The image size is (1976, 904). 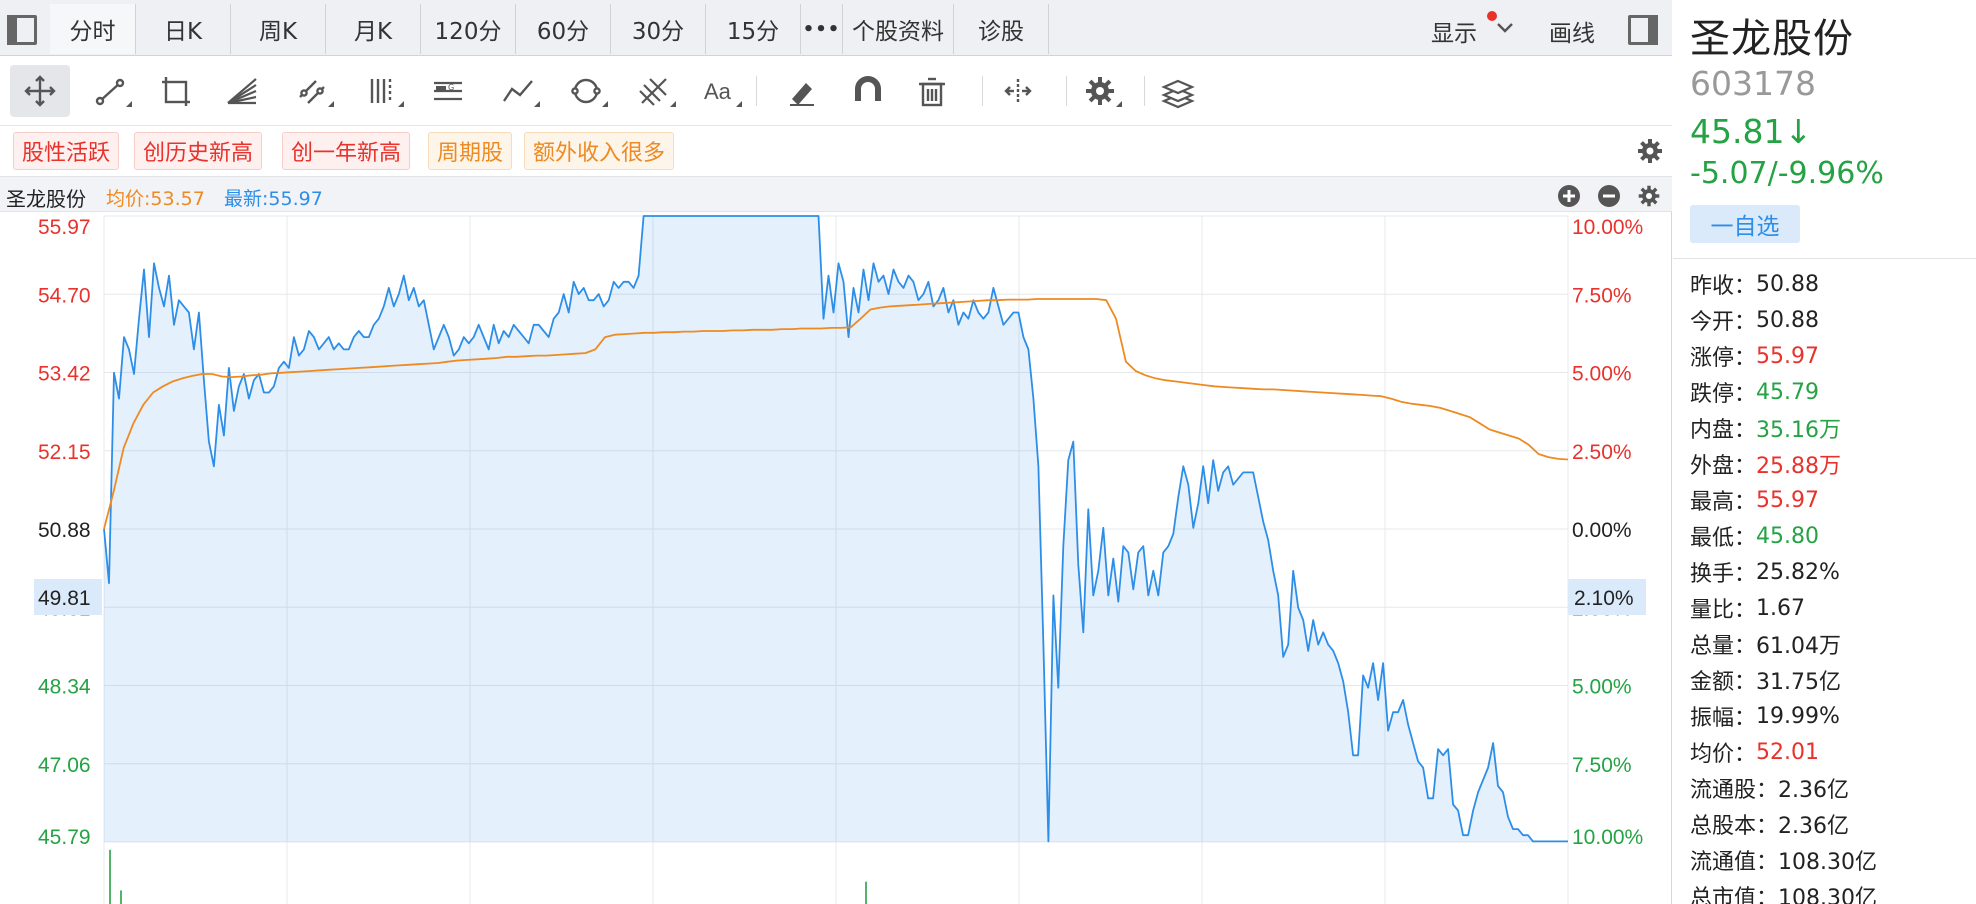 I want to click on stat-row: 流通股： 2.36亿, so click(x=1783, y=788).